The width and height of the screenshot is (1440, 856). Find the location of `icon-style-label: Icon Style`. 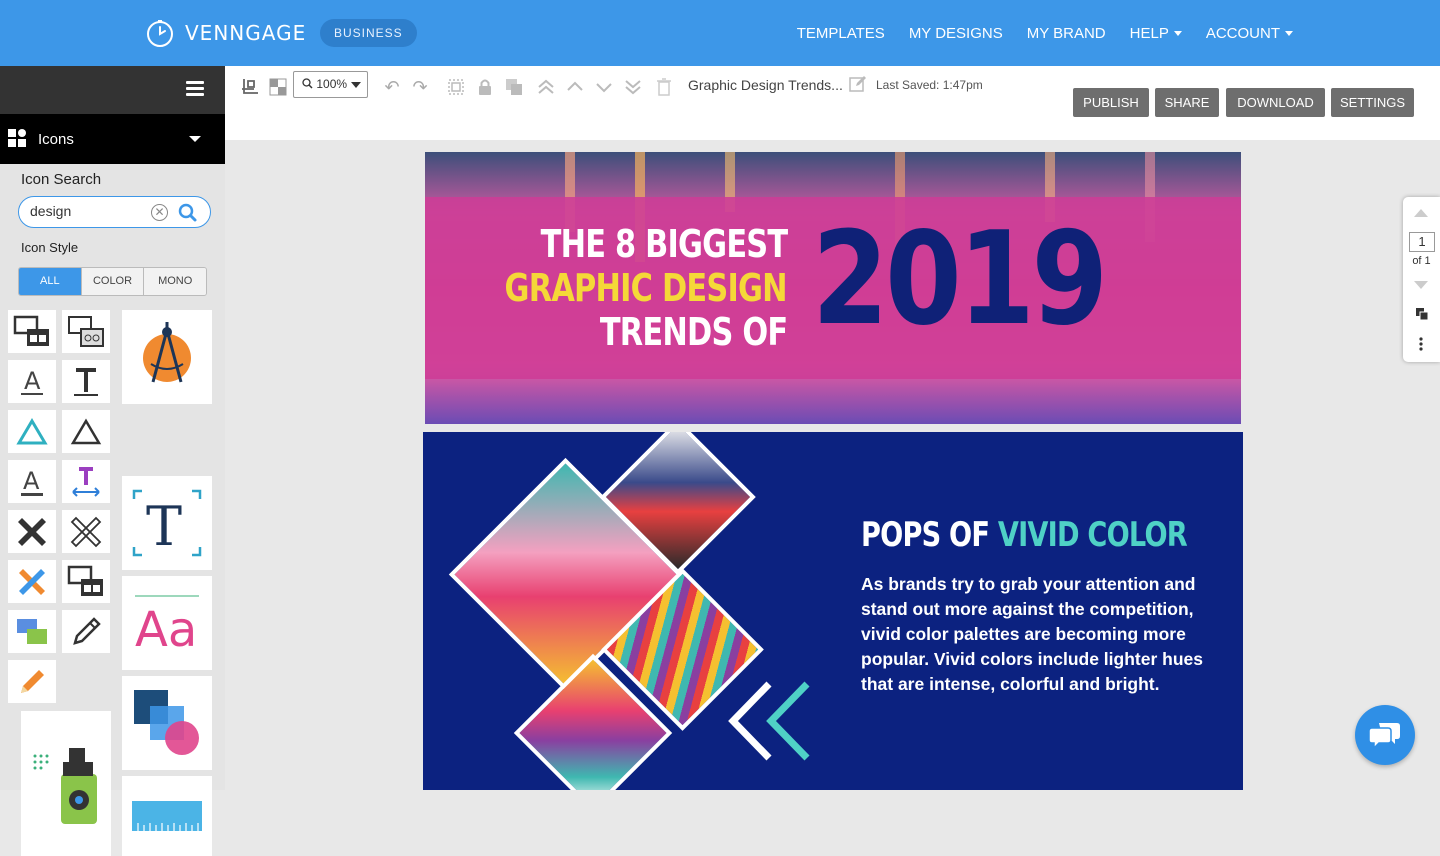

icon-style-label: Icon Style is located at coordinates (50, 247).